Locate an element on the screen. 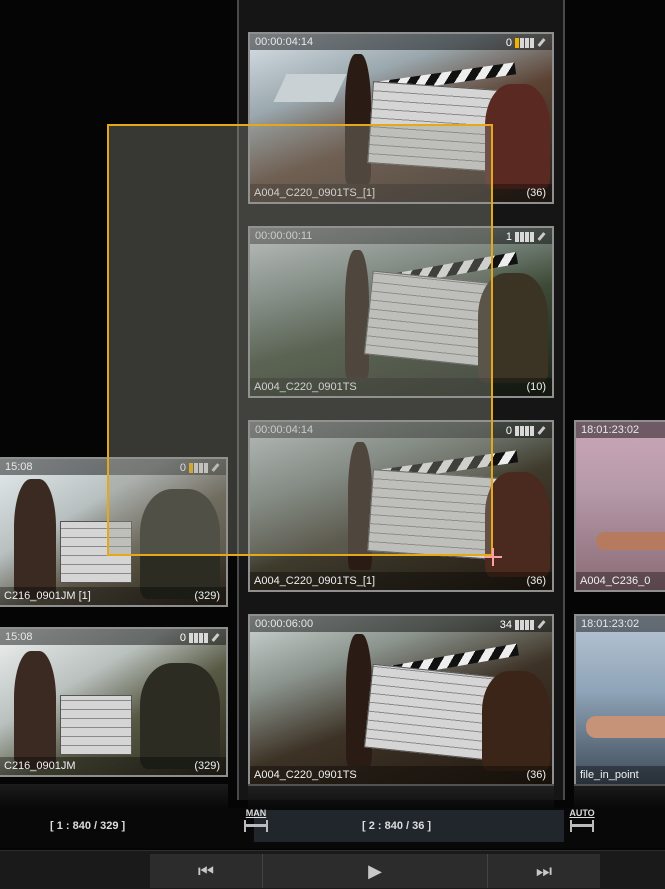 The height and width of the screenshot is (889, 665). left-column-counter: [ 1 : 840 / 329 ] is located at coordinates (88, 826).